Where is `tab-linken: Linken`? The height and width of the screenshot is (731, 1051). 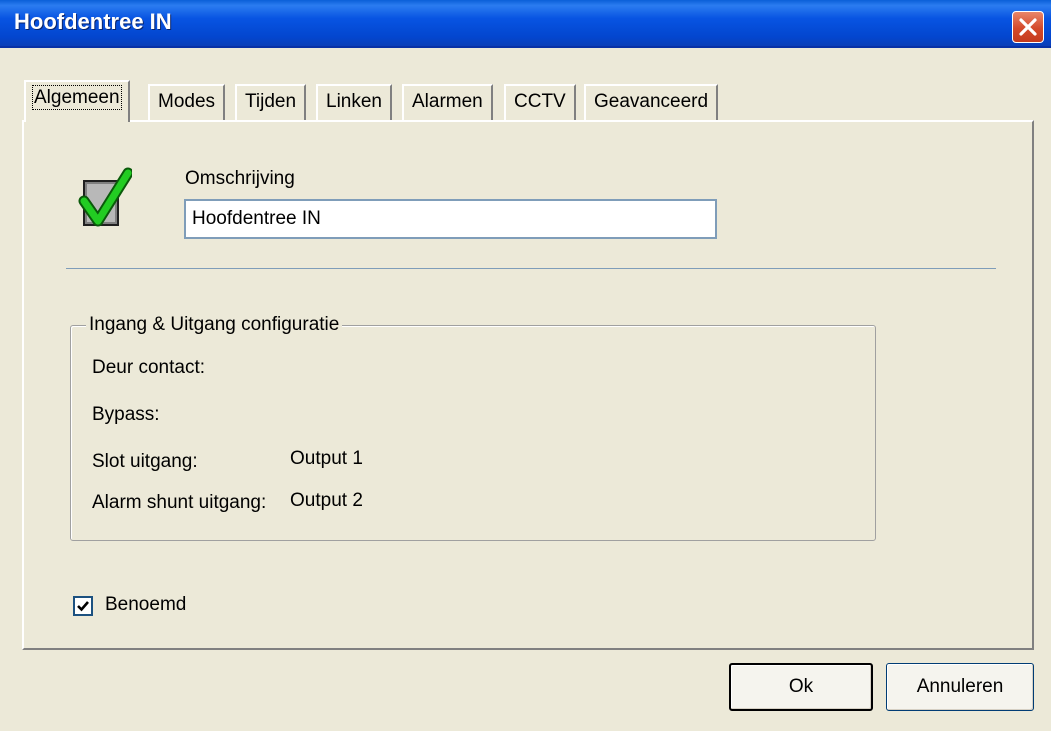
tab-linken: Linken is located at coordinates (354, 102).